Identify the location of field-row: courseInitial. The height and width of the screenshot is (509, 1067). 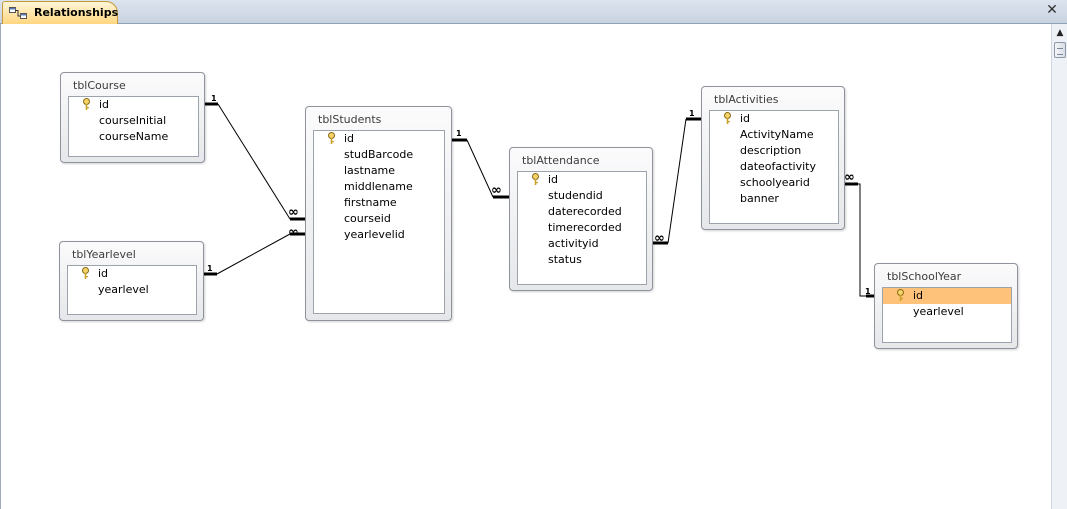
(133, 121).